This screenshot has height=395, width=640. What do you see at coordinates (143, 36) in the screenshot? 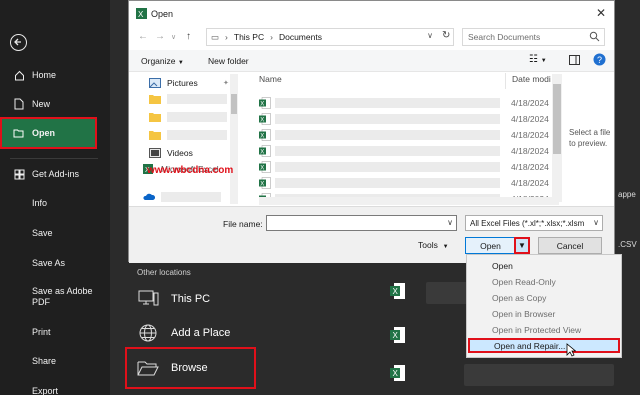
I see `back-arrow-icon: ←` at bounding box center [143, 36].